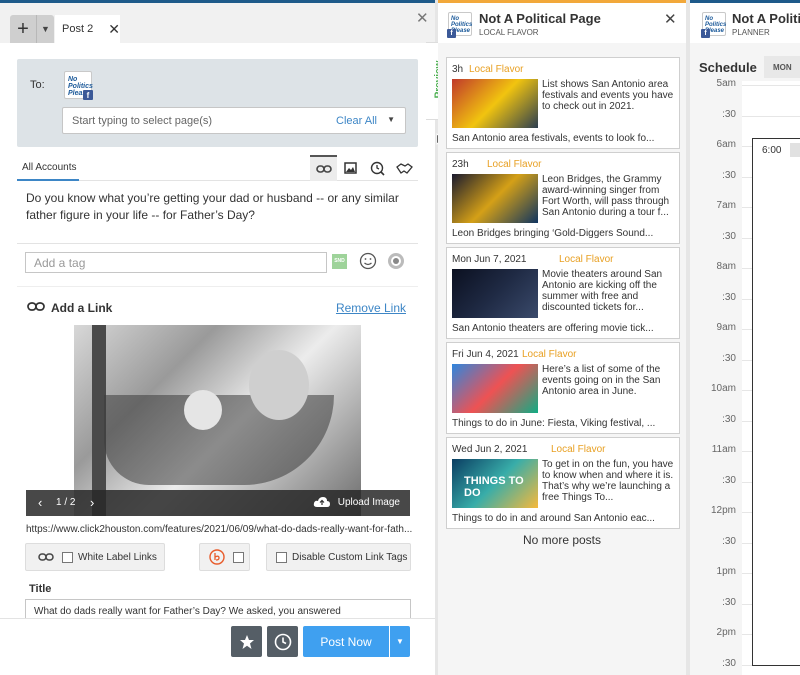  I want to click on plus-icon: +, so click(23, 29).